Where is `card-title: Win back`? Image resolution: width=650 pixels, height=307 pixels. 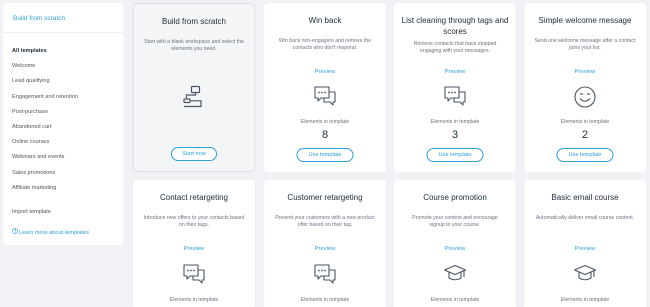 card-title: Win back is located at coordinates (325, 20).